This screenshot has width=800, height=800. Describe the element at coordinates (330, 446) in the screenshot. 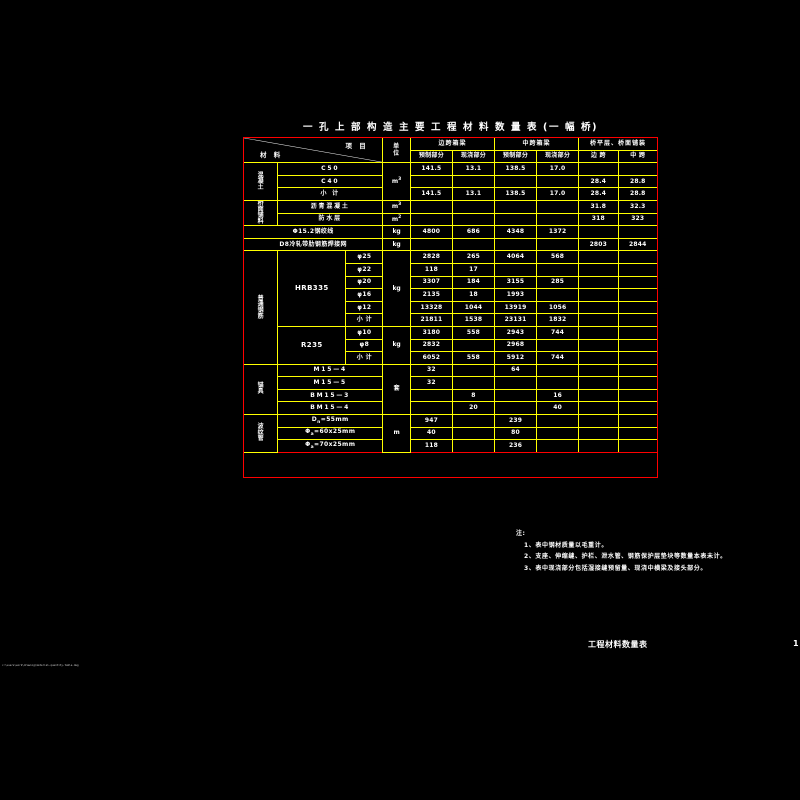

I see `row-label: Φa=70x25mm` at that location.